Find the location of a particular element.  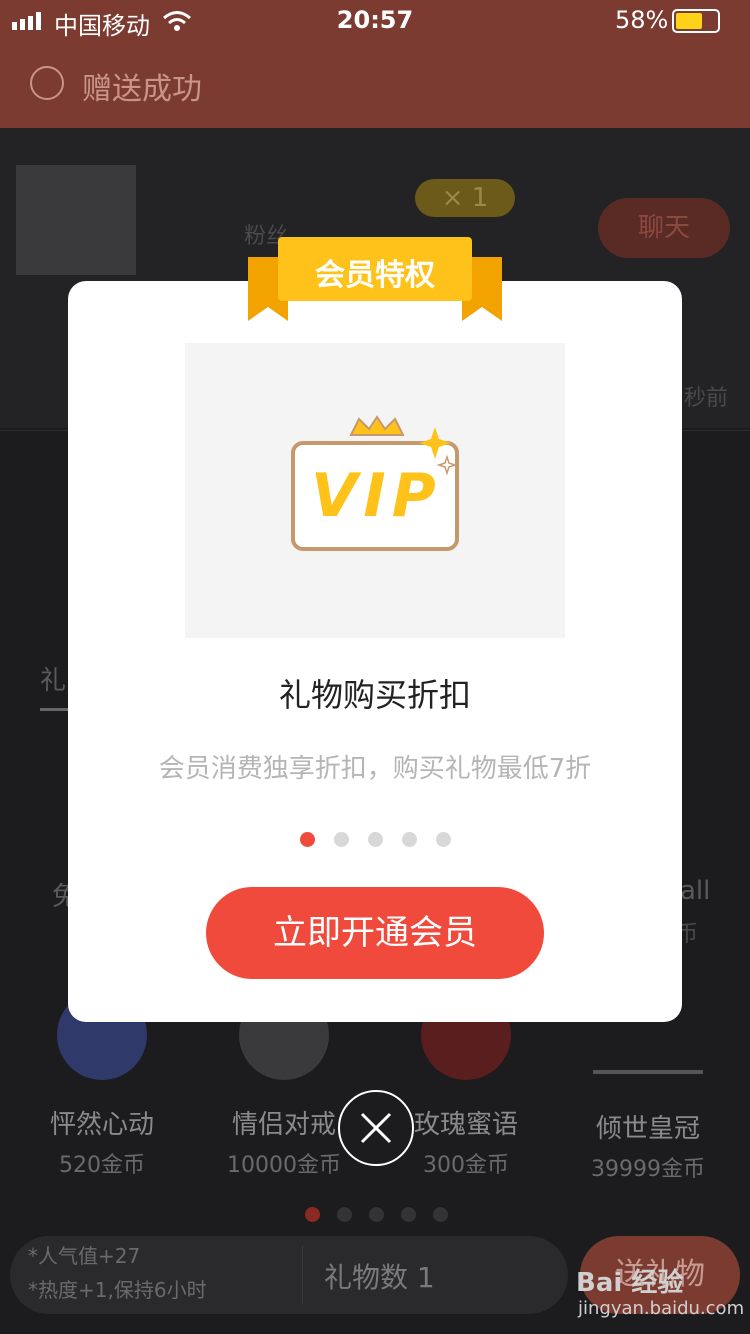

close-button is located at coordinates (376, 1128).